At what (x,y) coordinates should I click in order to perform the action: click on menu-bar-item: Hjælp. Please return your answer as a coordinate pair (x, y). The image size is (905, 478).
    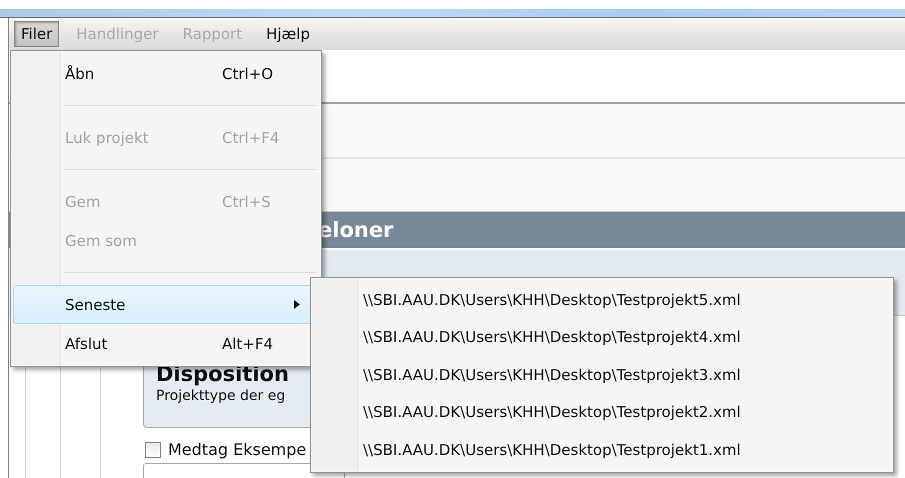
    Looking at the image, I should click on (288, 34).